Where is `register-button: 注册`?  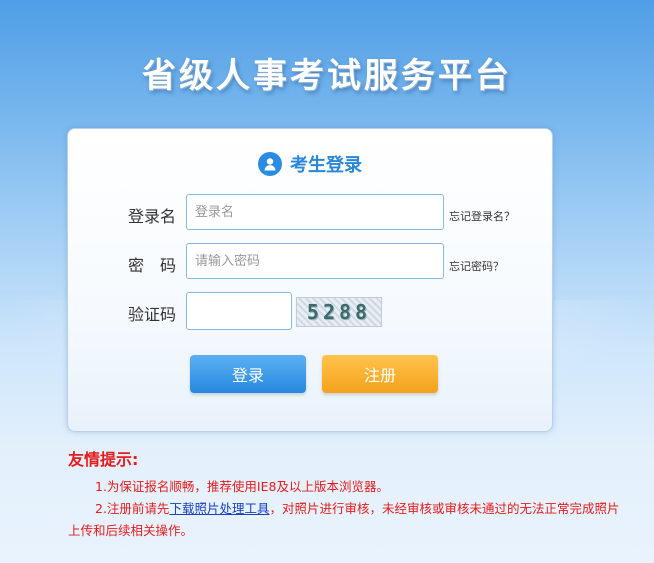 register-button: 注册 is located at coordinates (380, 374).